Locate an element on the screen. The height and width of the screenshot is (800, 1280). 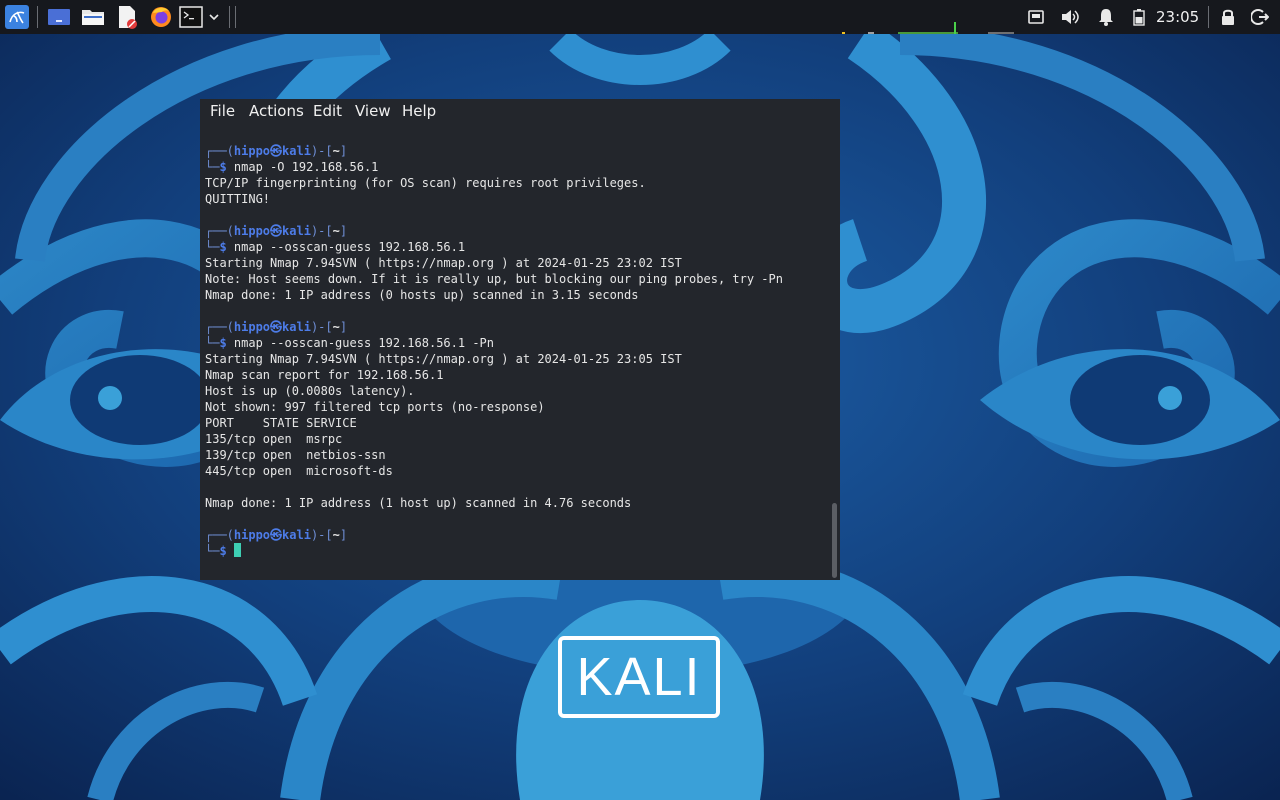
file-manager-icon is located at coordinates (93, 17).